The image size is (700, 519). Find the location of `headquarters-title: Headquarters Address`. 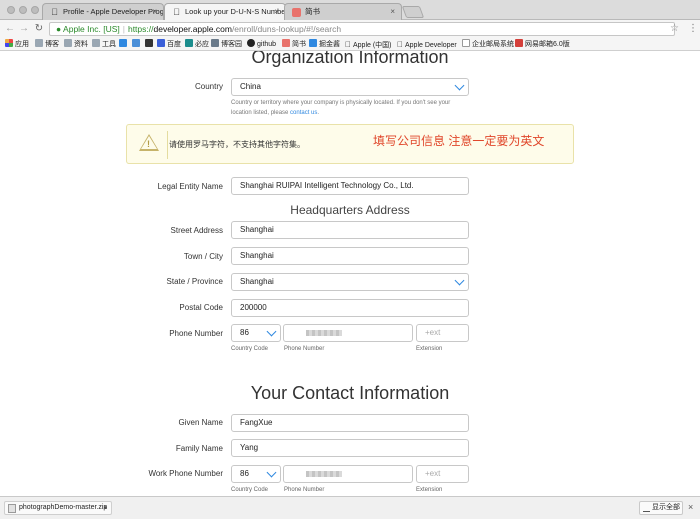

headquarters-title: Headquarters Address is located at coordinates (350, 210).